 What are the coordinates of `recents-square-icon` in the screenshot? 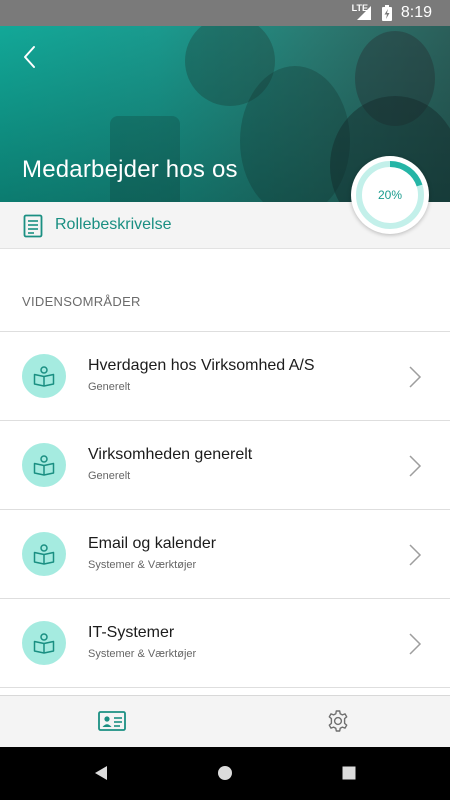 It's located at (349, 773).